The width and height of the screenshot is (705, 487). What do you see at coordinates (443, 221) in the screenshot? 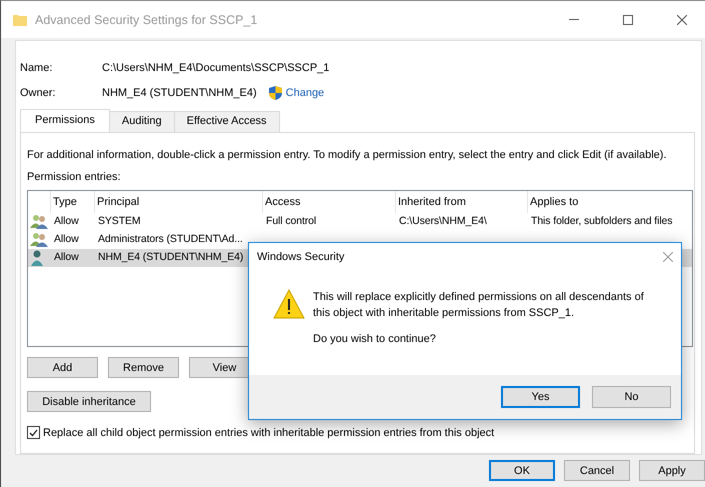
I see `table-cell: C:\Users\NHM_E4\` at bounding box center [443, 221].